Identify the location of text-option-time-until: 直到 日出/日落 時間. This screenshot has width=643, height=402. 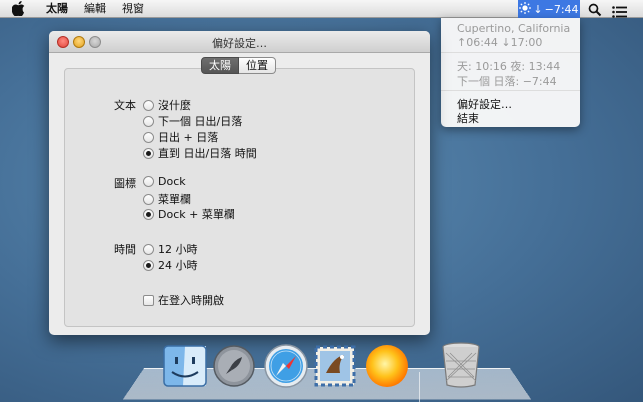
(200, 153).